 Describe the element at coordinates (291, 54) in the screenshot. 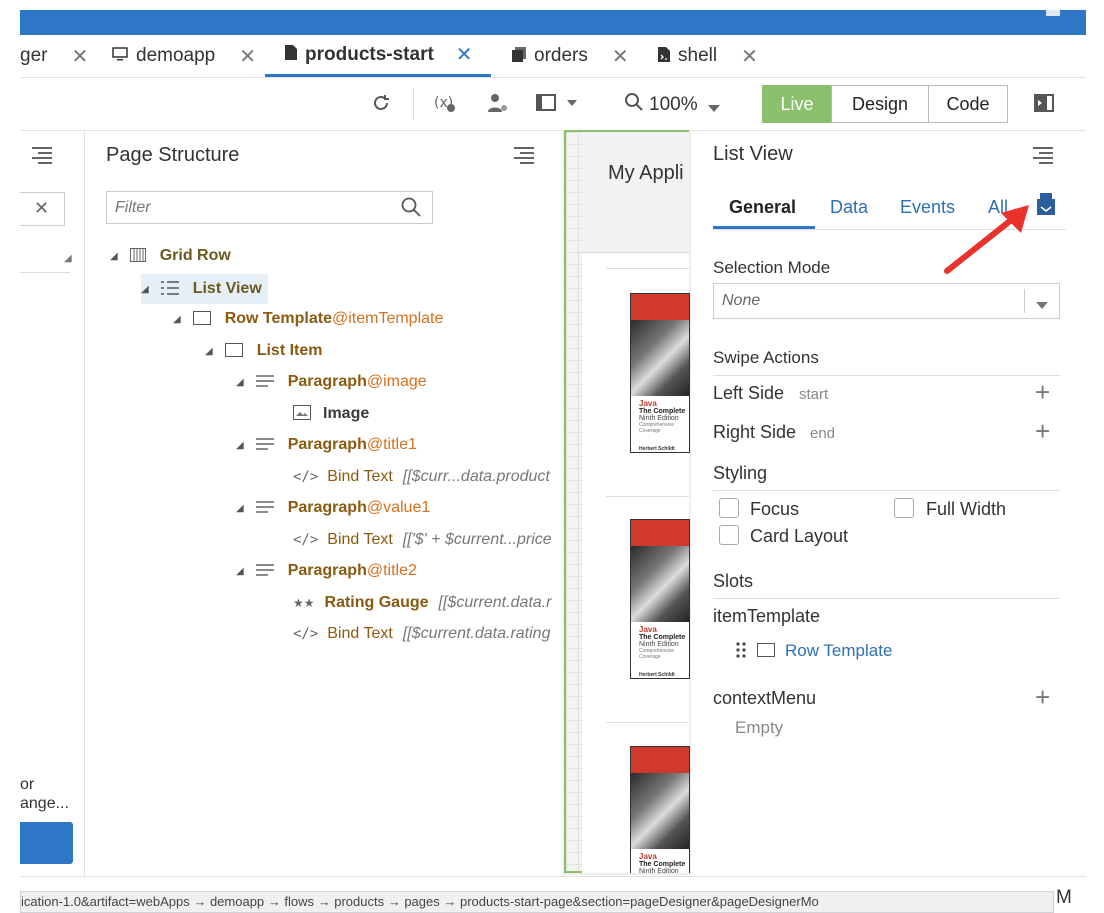

I see `file-icon` at that location.